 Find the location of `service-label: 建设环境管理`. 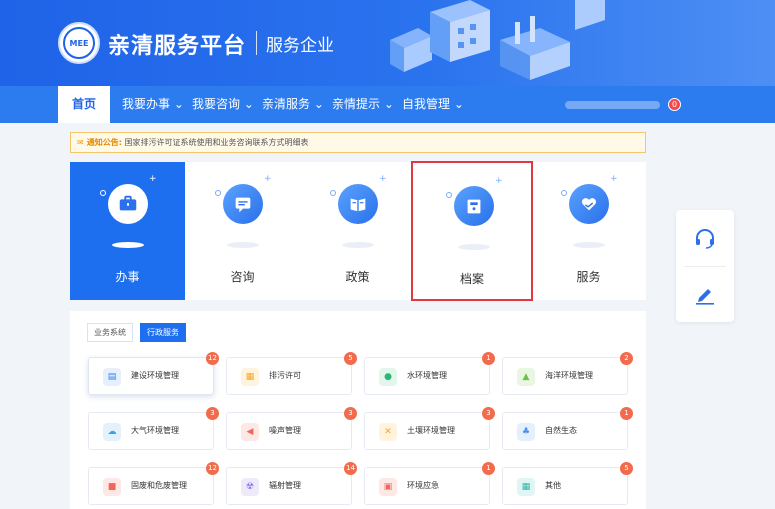

service-label: 建设环境管理 is located at coordinates (155, 375).